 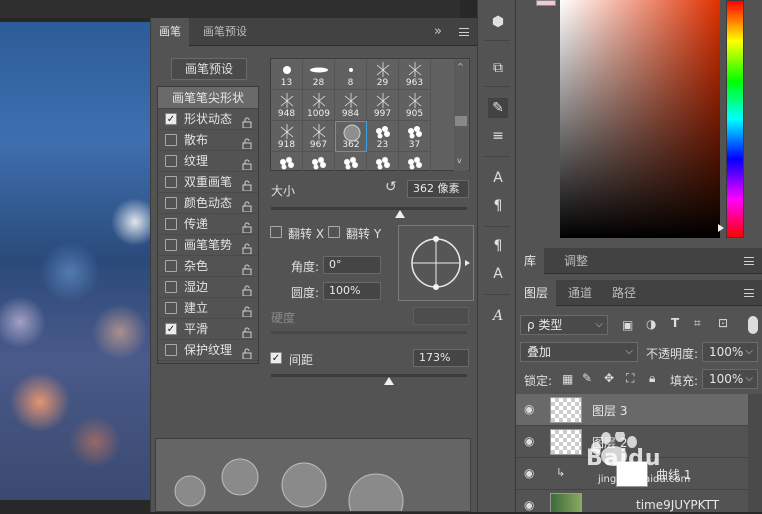 What do you see at coordinates (498, 316) in the screenshot?
I see `glyphs-icon: A` at bounding box center [498, 316].